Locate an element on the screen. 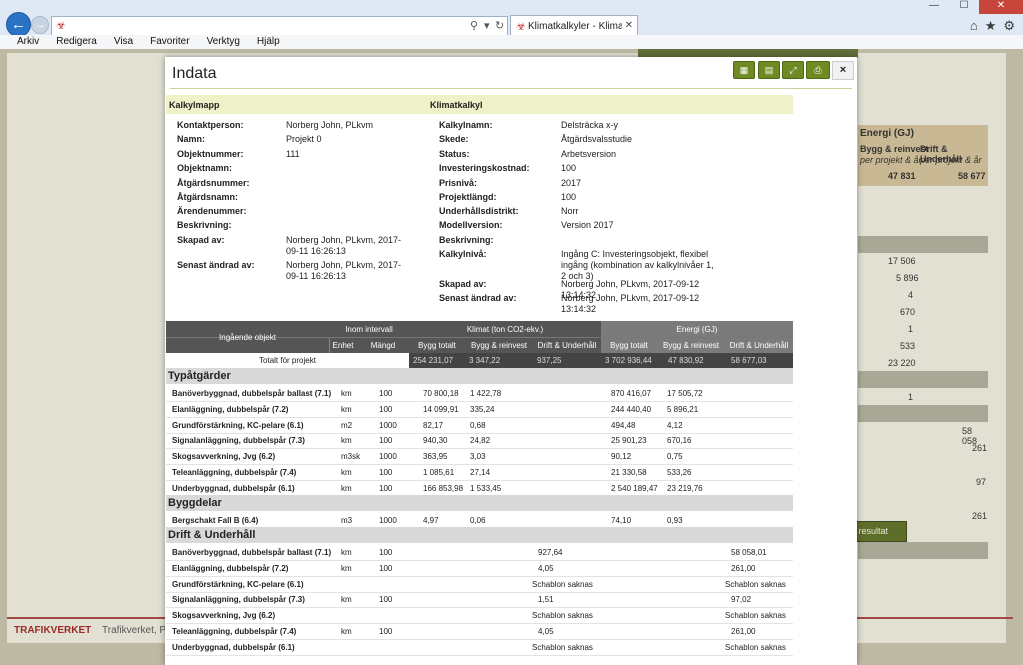 The image size is (1023, 665). address-bar: ☣ ⚲ ▾ ↻ is located at coordinates (279, 26).